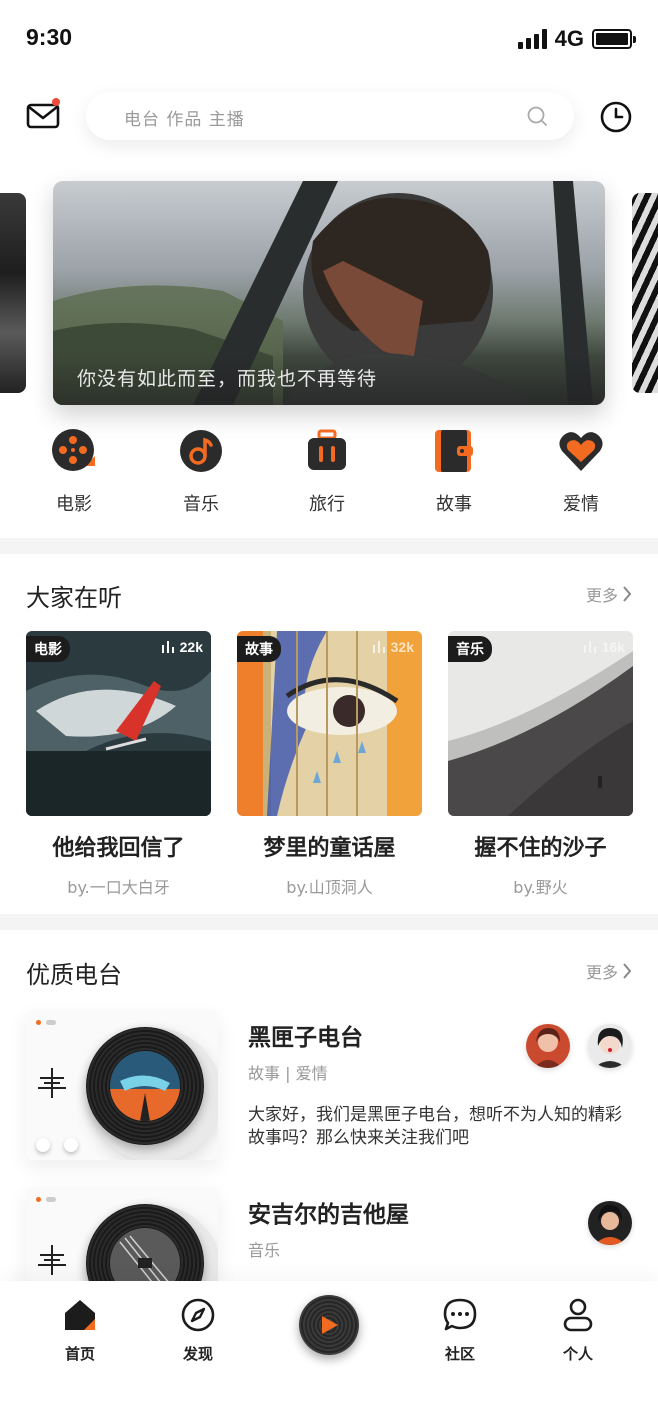 The width and height of the screenshot is (658, 1427). I want to click on tab-community: 社区, so click(460, 1330).